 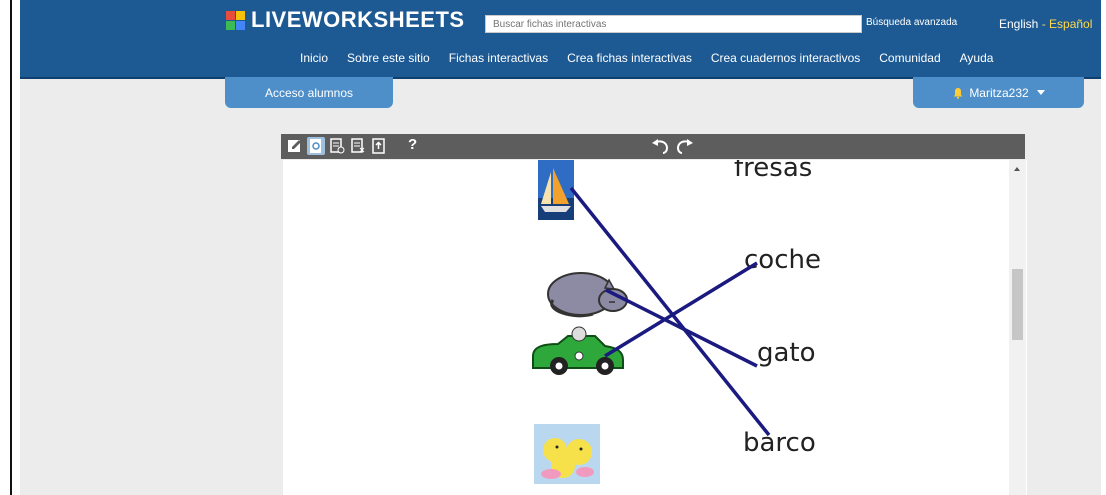 I want to click on scroll-up-arrow, so click(x=1017, y=169).